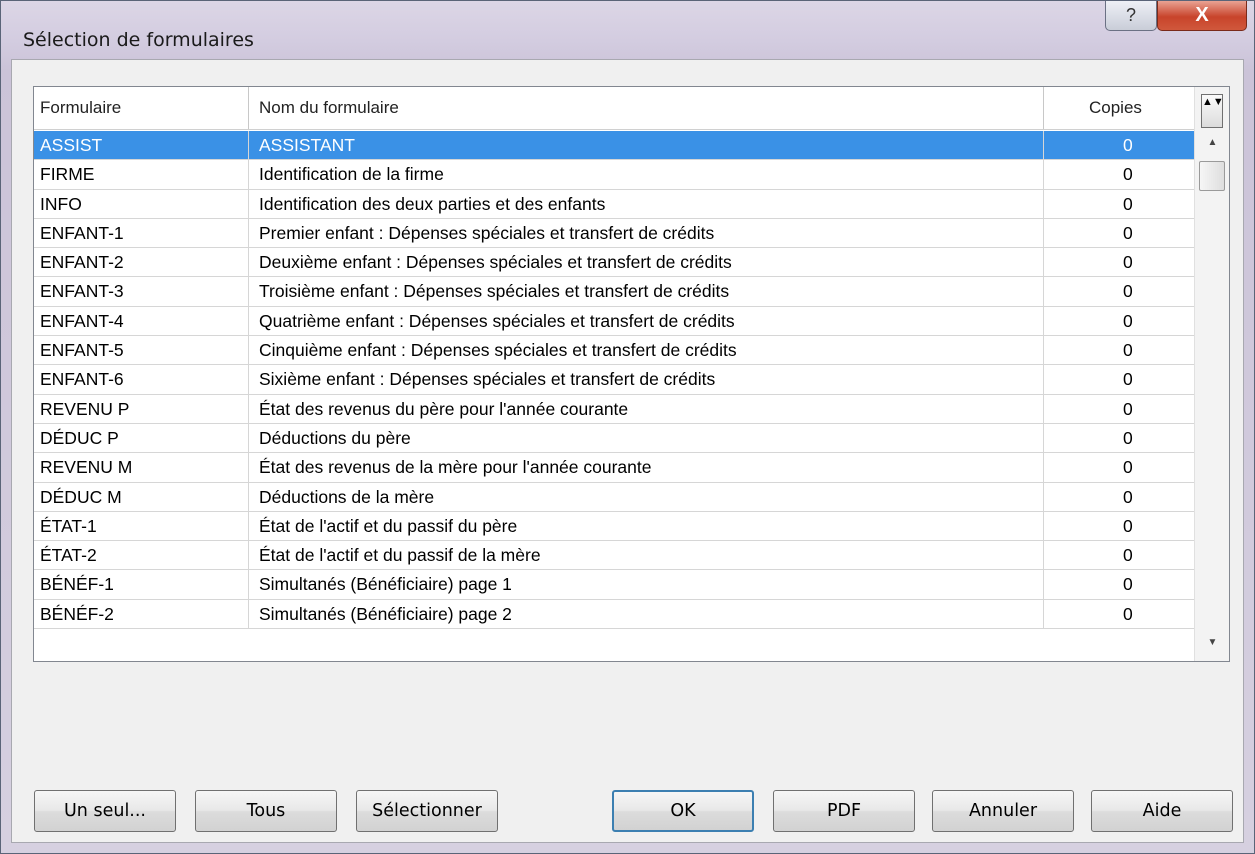 The height and width of the screenshot is (854, 1255). I want to click on table-row: BÉNÉF-2 Simultanés (Bénéficiaire) page 2 0, so click(614, 614).